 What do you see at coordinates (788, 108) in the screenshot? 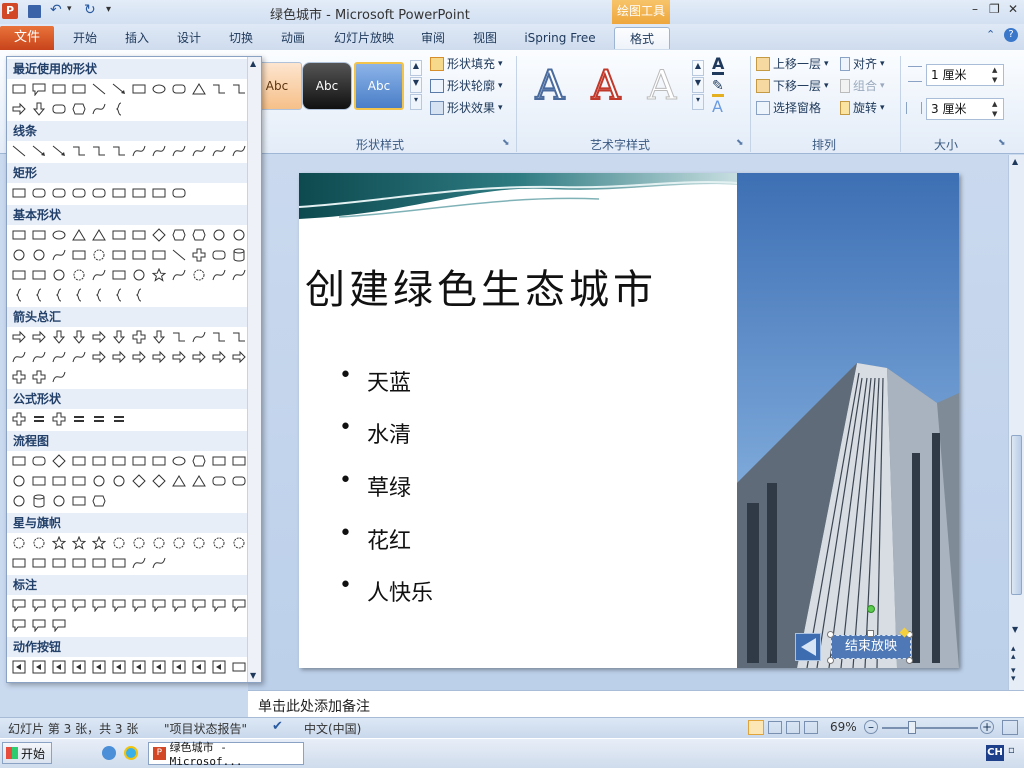
I see `selection-pane-button: 选择窗格` at bounding box center [788, 108].